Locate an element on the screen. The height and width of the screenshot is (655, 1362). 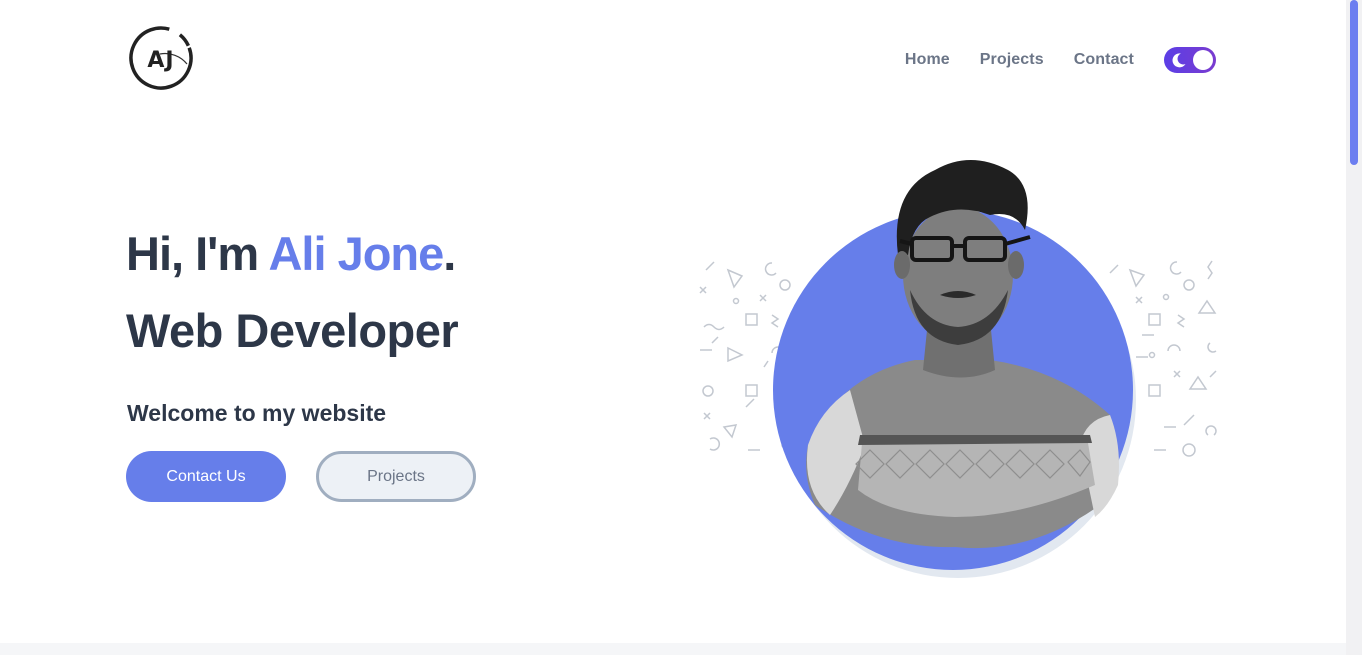
greeting-prefix: Hi, I'm is located at coordinates (197, 253).